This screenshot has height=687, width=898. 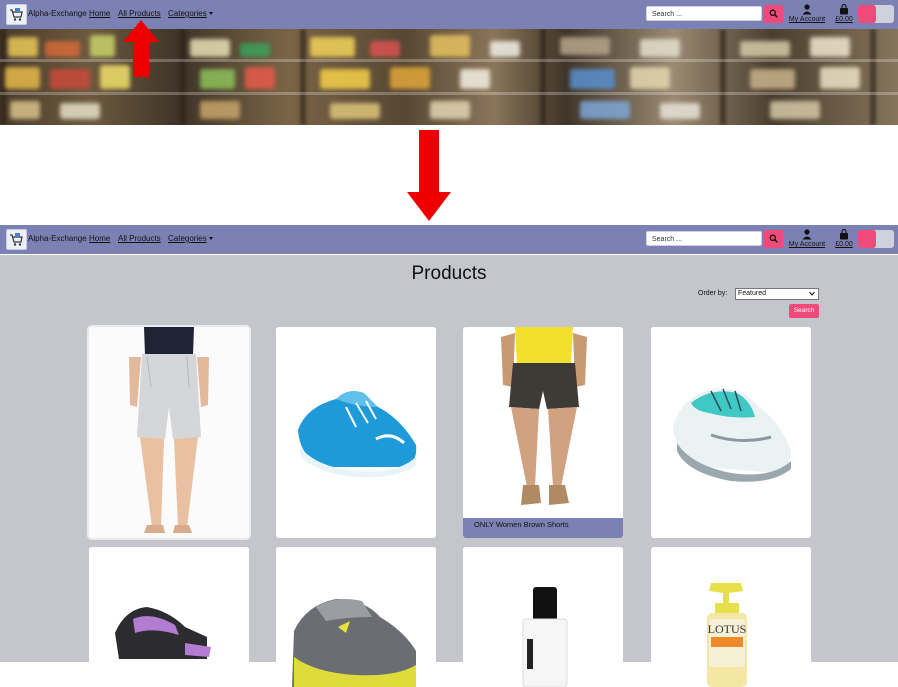 I want to click on product-card-women-grey-shorts, so click(x=169, y=432).